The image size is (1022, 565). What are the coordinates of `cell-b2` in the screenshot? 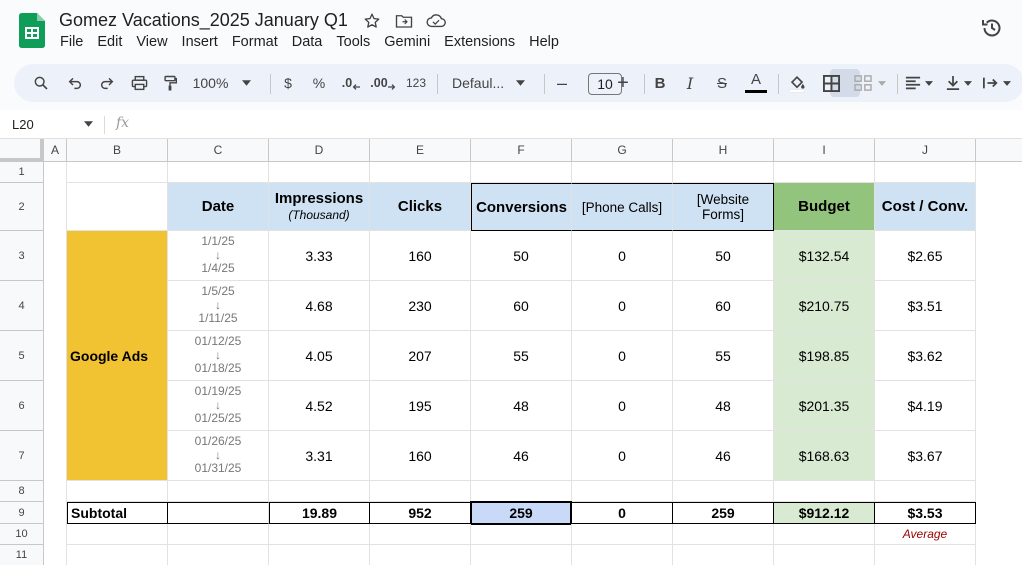 It's located at (117, 207).